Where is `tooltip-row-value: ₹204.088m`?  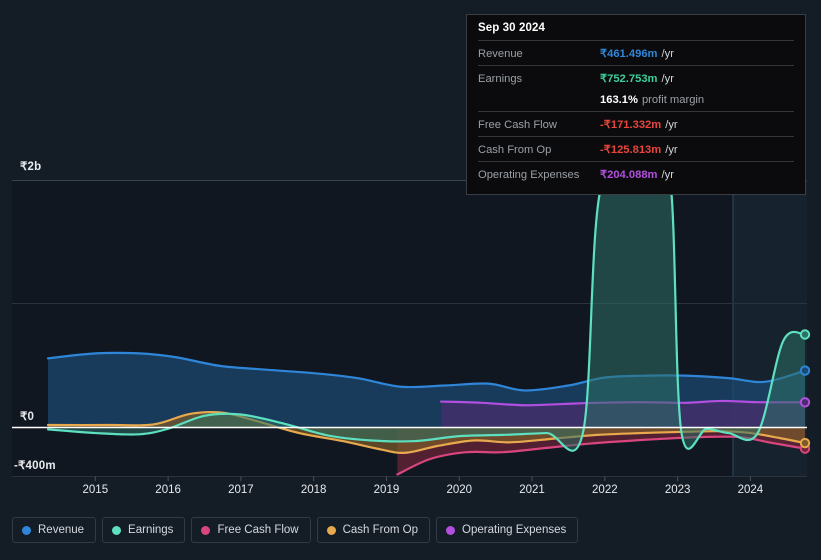
tooltip-row-value: ₹204.088m is located at coordinates (629, 175).